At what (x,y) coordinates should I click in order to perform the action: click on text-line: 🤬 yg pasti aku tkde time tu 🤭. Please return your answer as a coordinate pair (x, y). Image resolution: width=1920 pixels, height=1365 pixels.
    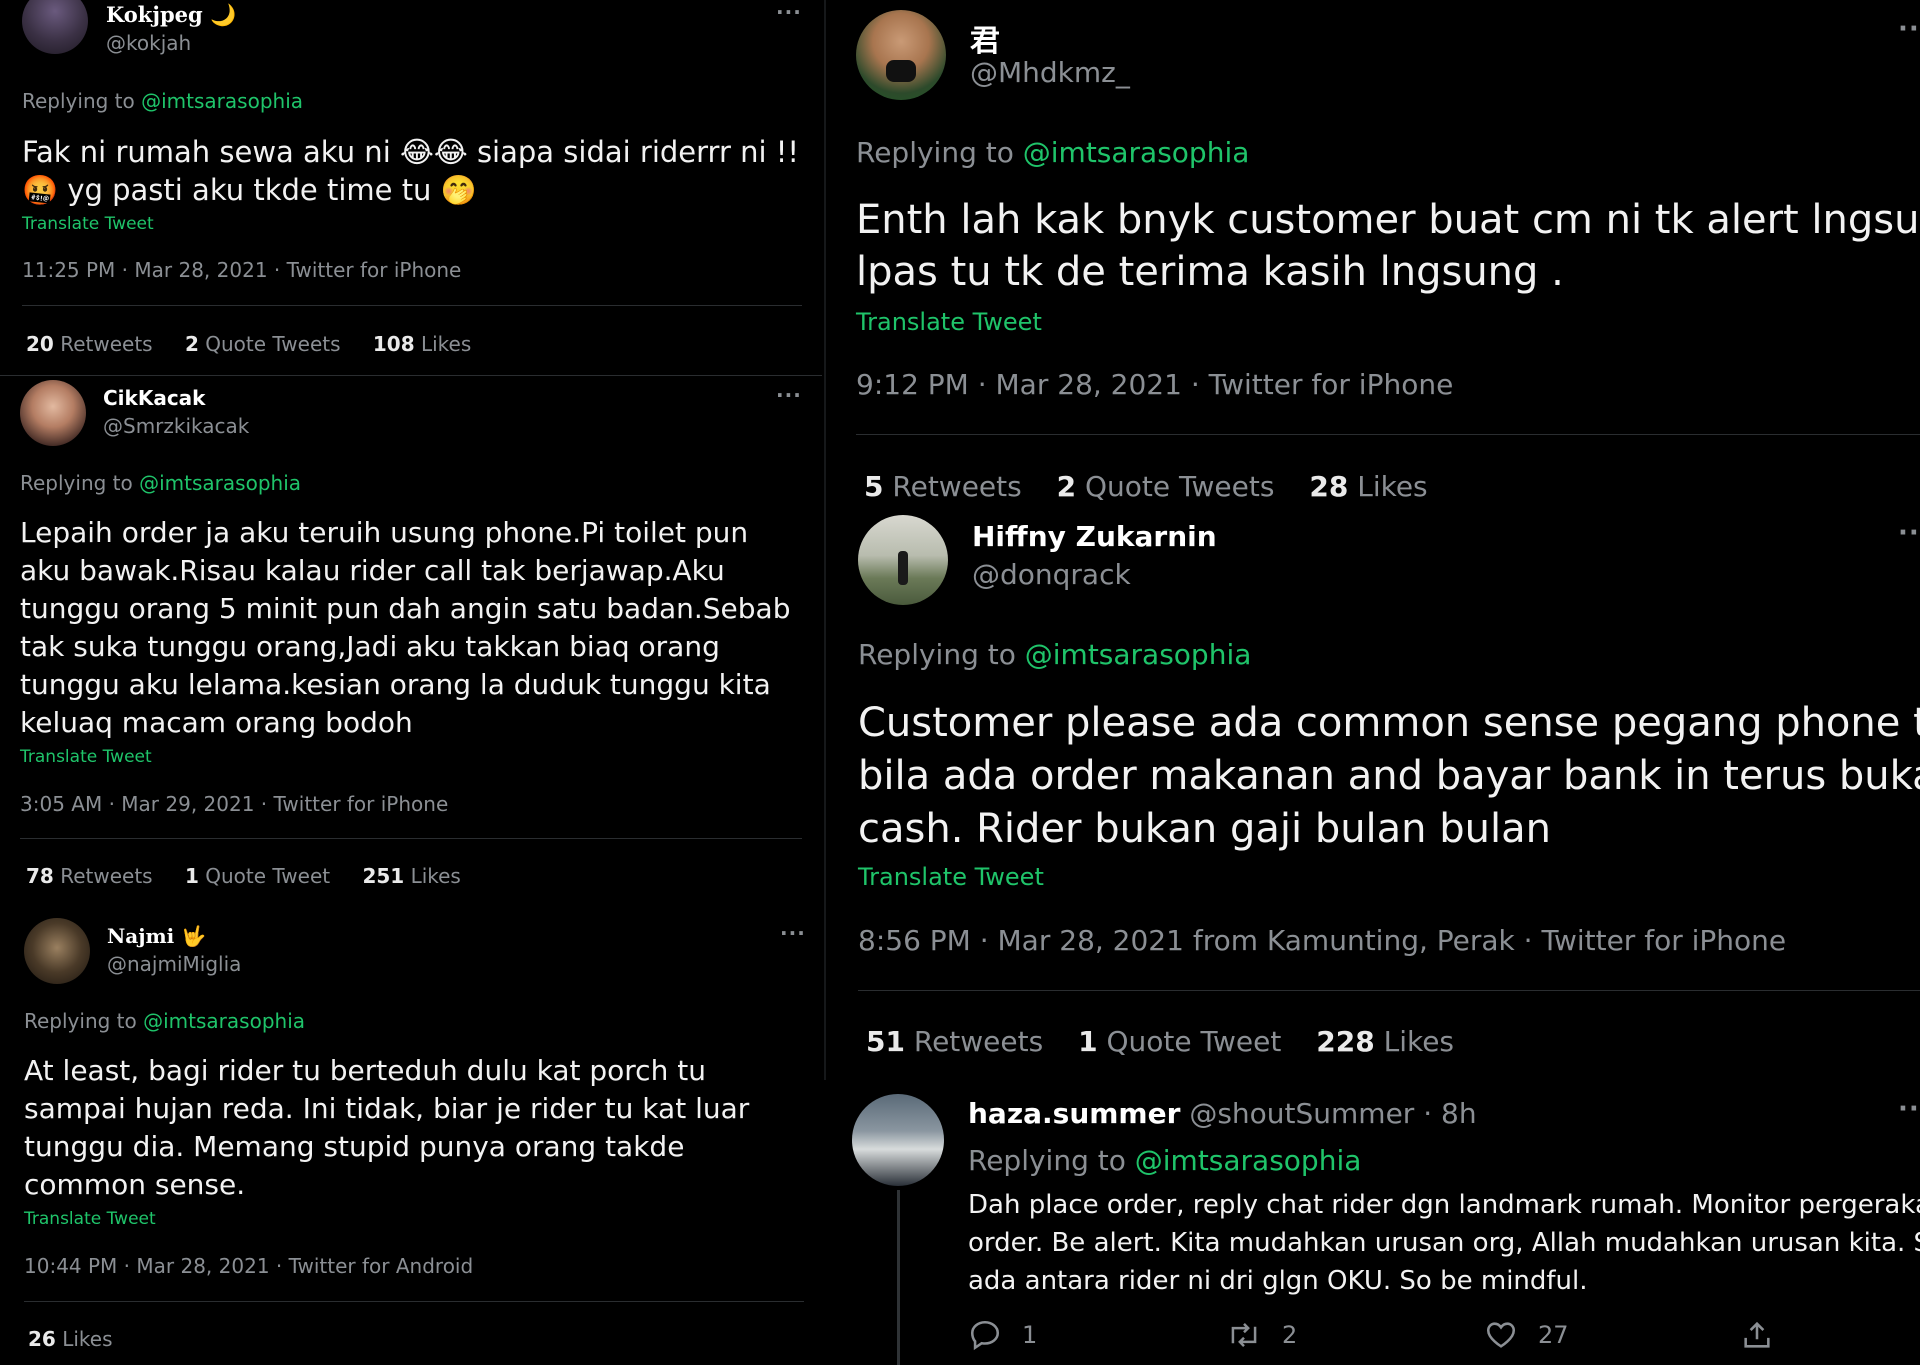
    Looking at the image, I should click on (249, 190).